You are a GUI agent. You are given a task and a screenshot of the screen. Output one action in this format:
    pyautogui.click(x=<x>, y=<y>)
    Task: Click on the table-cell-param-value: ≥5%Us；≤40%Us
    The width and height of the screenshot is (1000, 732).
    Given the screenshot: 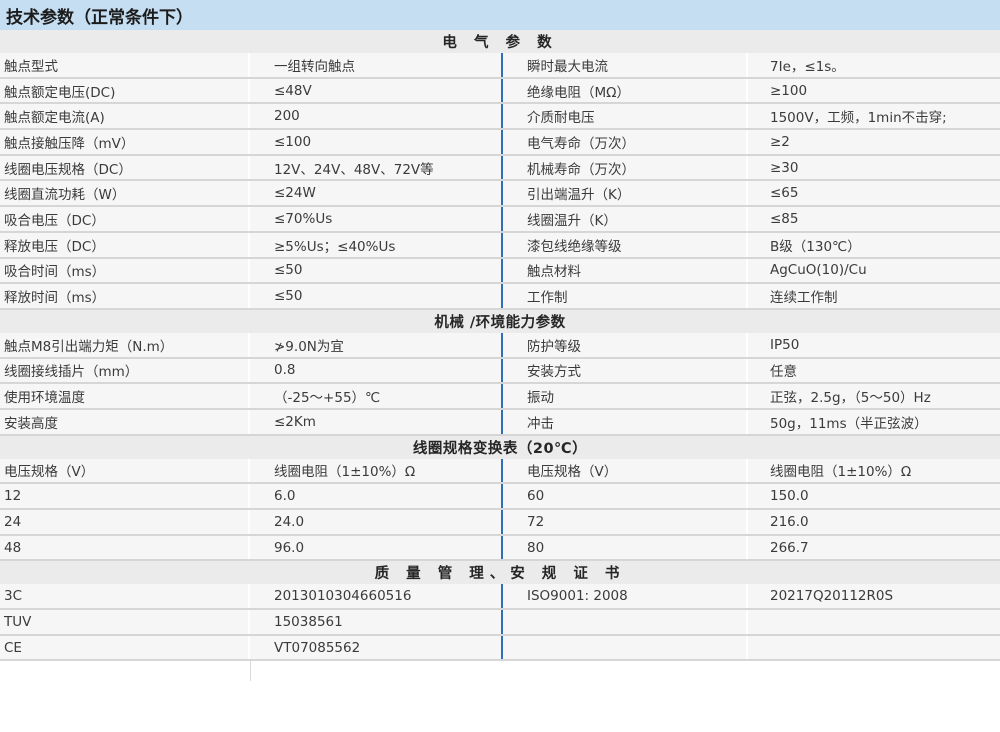 What is the action you would take?
    pyautogui.click(x=335, y=246)
    